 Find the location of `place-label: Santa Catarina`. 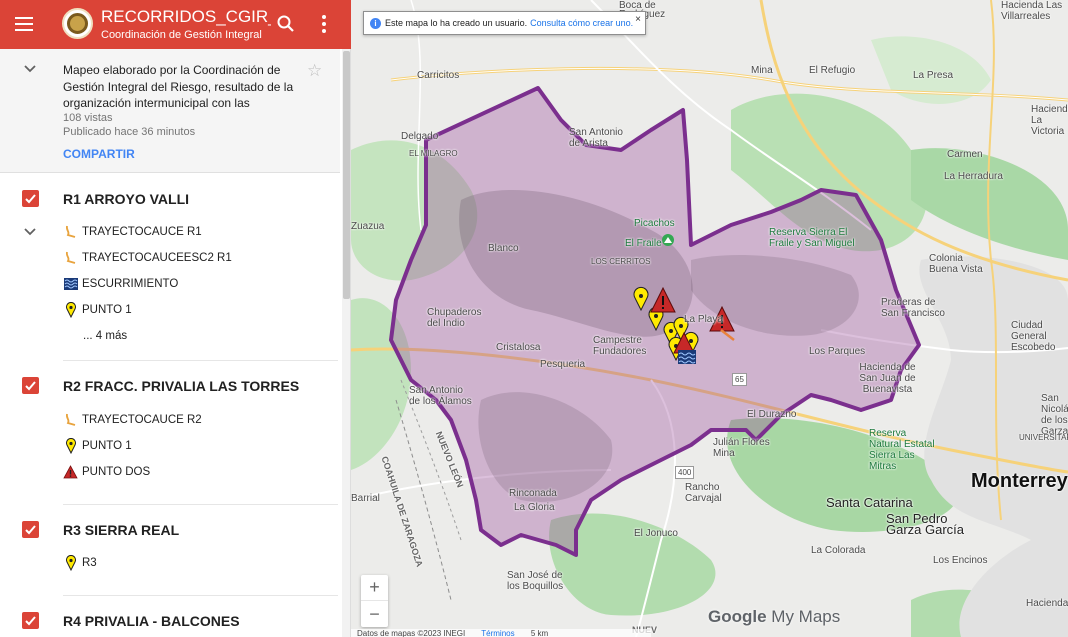

place-label: Santa Catarina is located at coordinates (869, 502).